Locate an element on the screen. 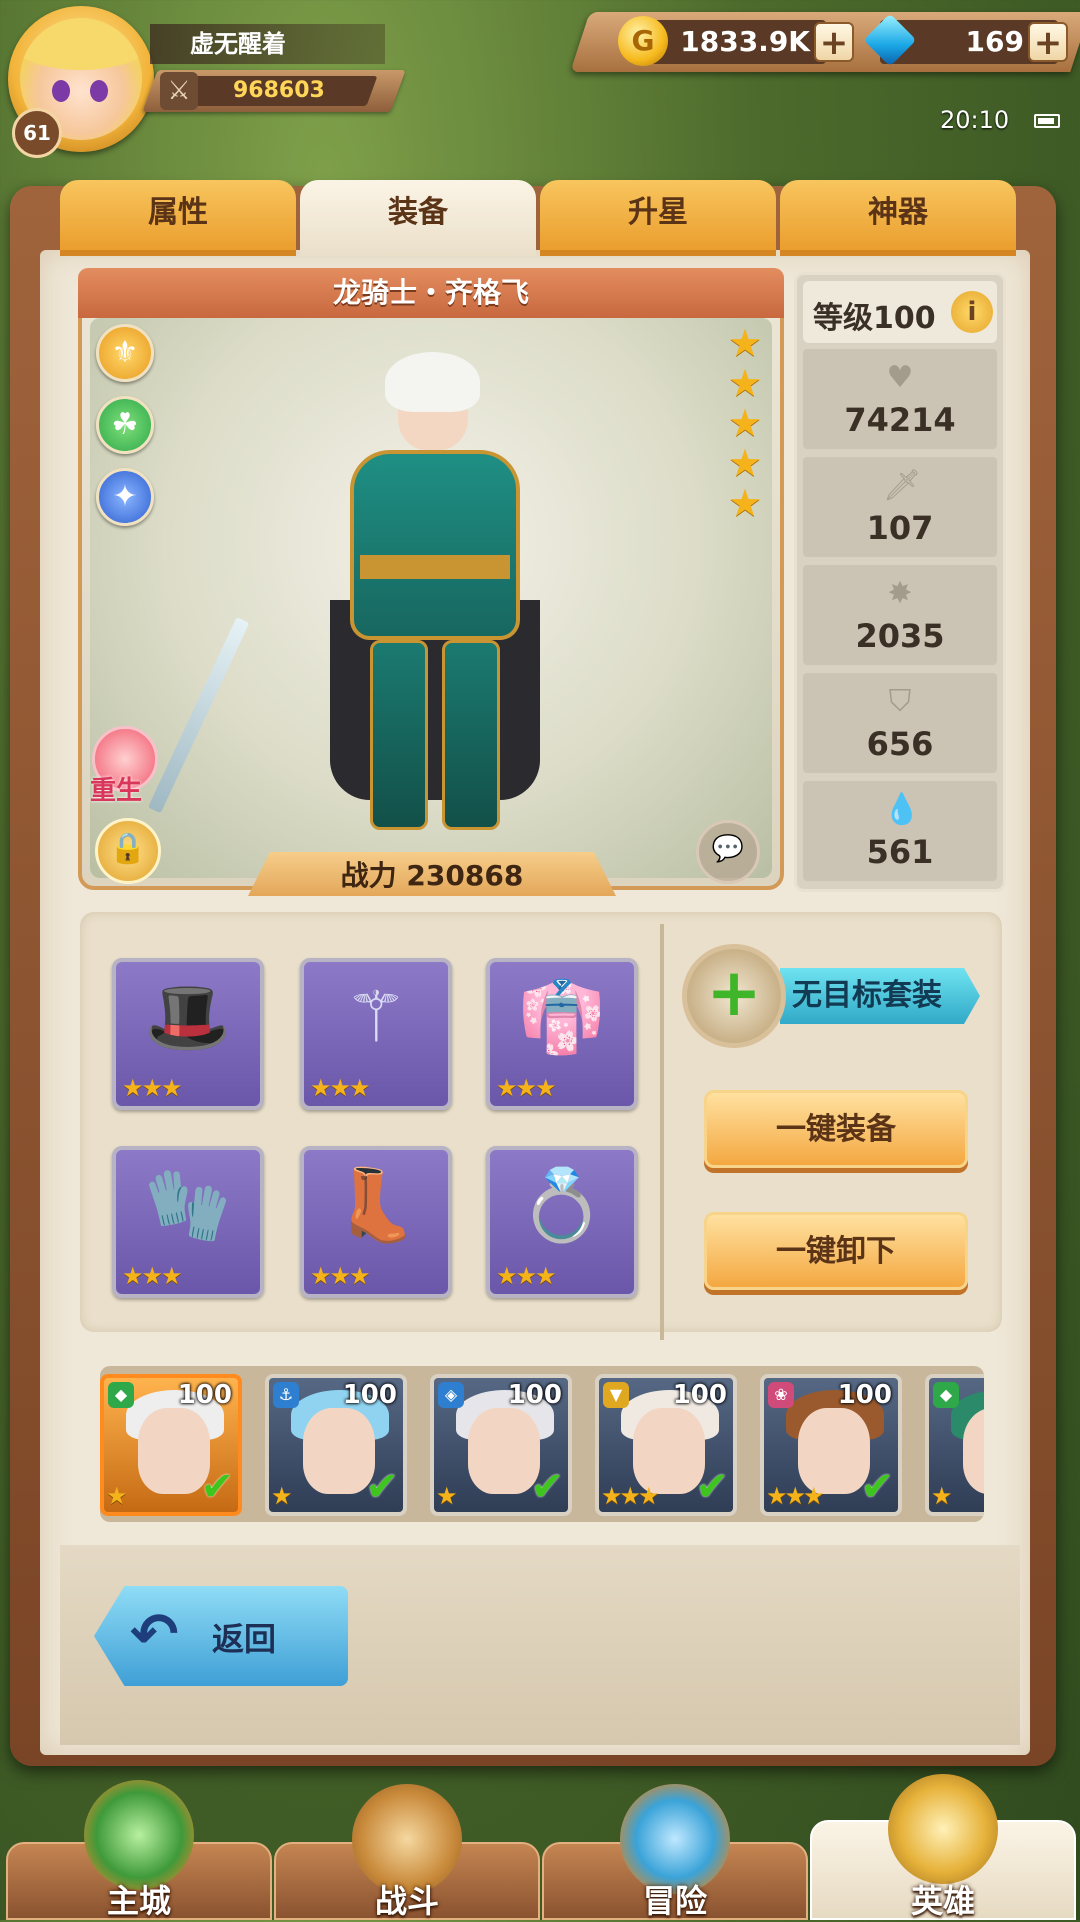 The width and height of the screenshot is (1080, 1922). status-time: 20:10 is located at coordinates (975, 120).